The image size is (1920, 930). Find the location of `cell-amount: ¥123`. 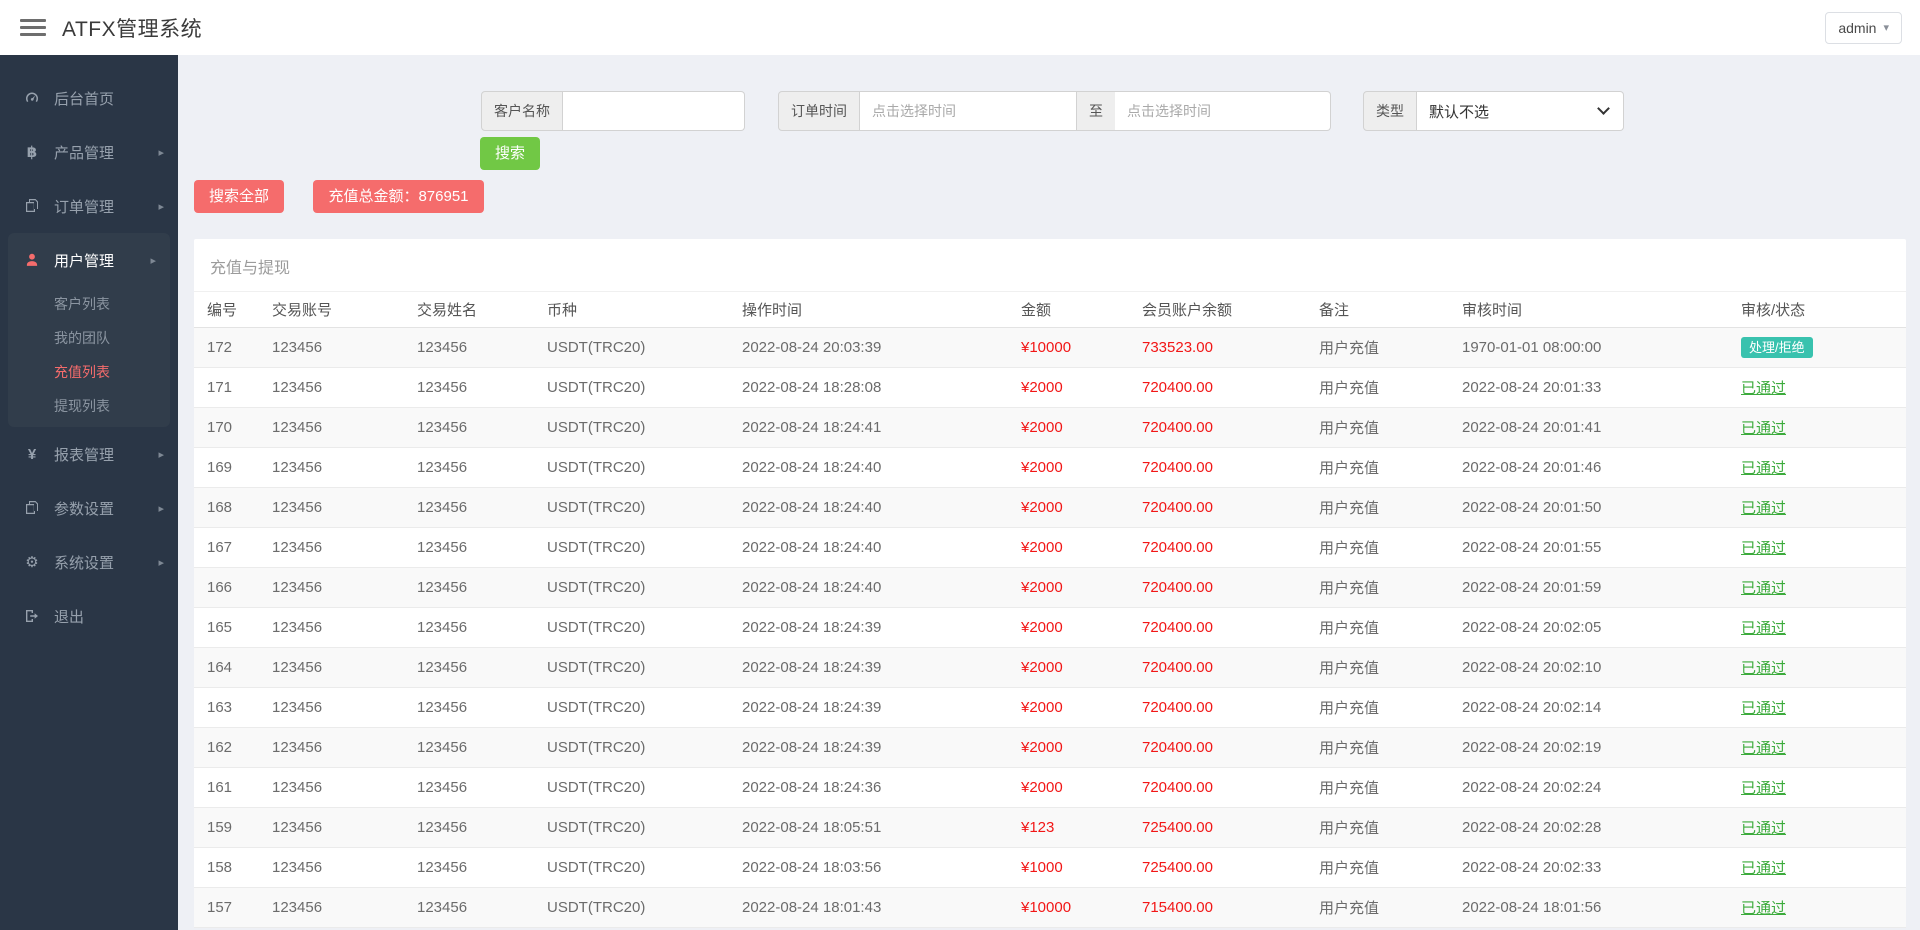

cell-amount: ¥123 is located at coordinates (1081, 827).